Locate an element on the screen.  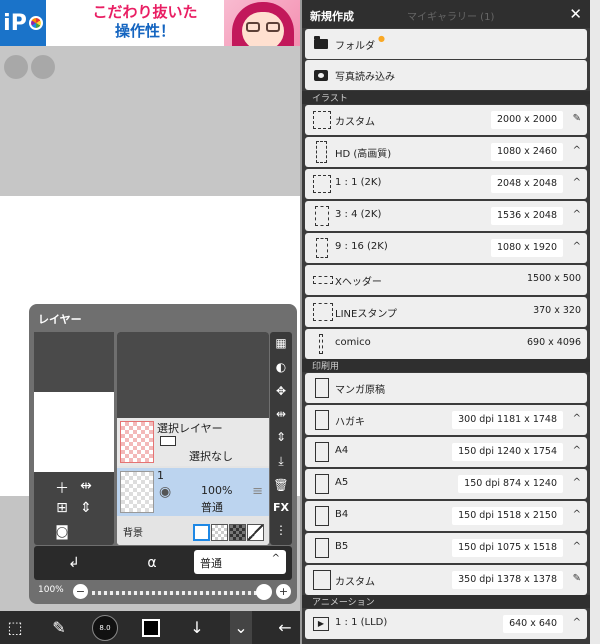
preset-item: A5 150 dpi 874 x 1240 ^ is located at coordinates (446, 484).